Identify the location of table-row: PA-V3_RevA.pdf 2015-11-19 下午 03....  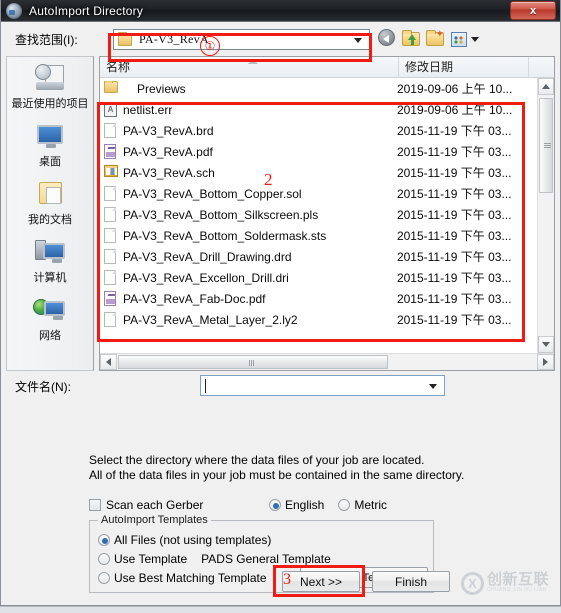
(318, 151).